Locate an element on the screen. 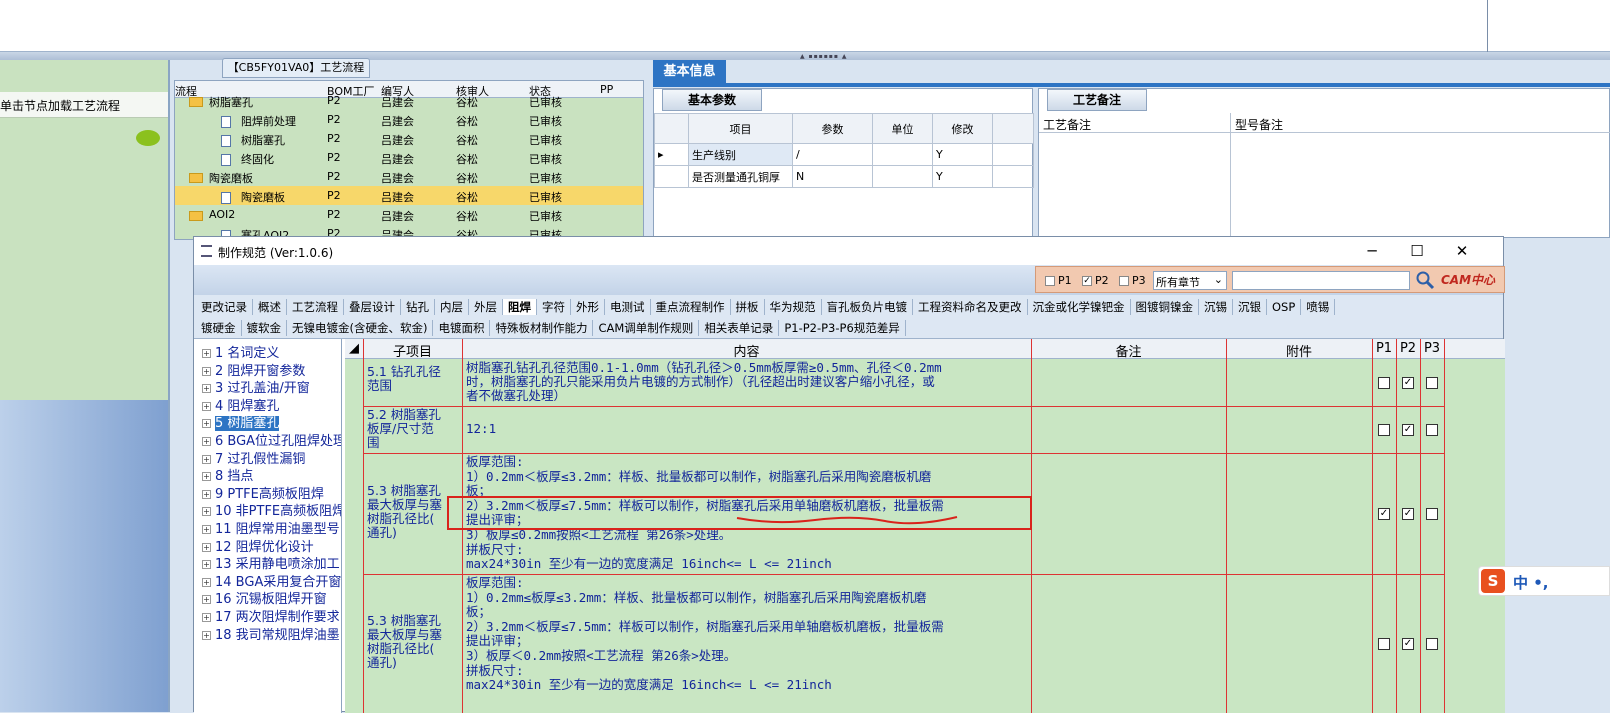 The width and height of the screenshot is (1610, 713). chapter-select: 所有章节 ⌄ is located at coordinates (1190, 280).